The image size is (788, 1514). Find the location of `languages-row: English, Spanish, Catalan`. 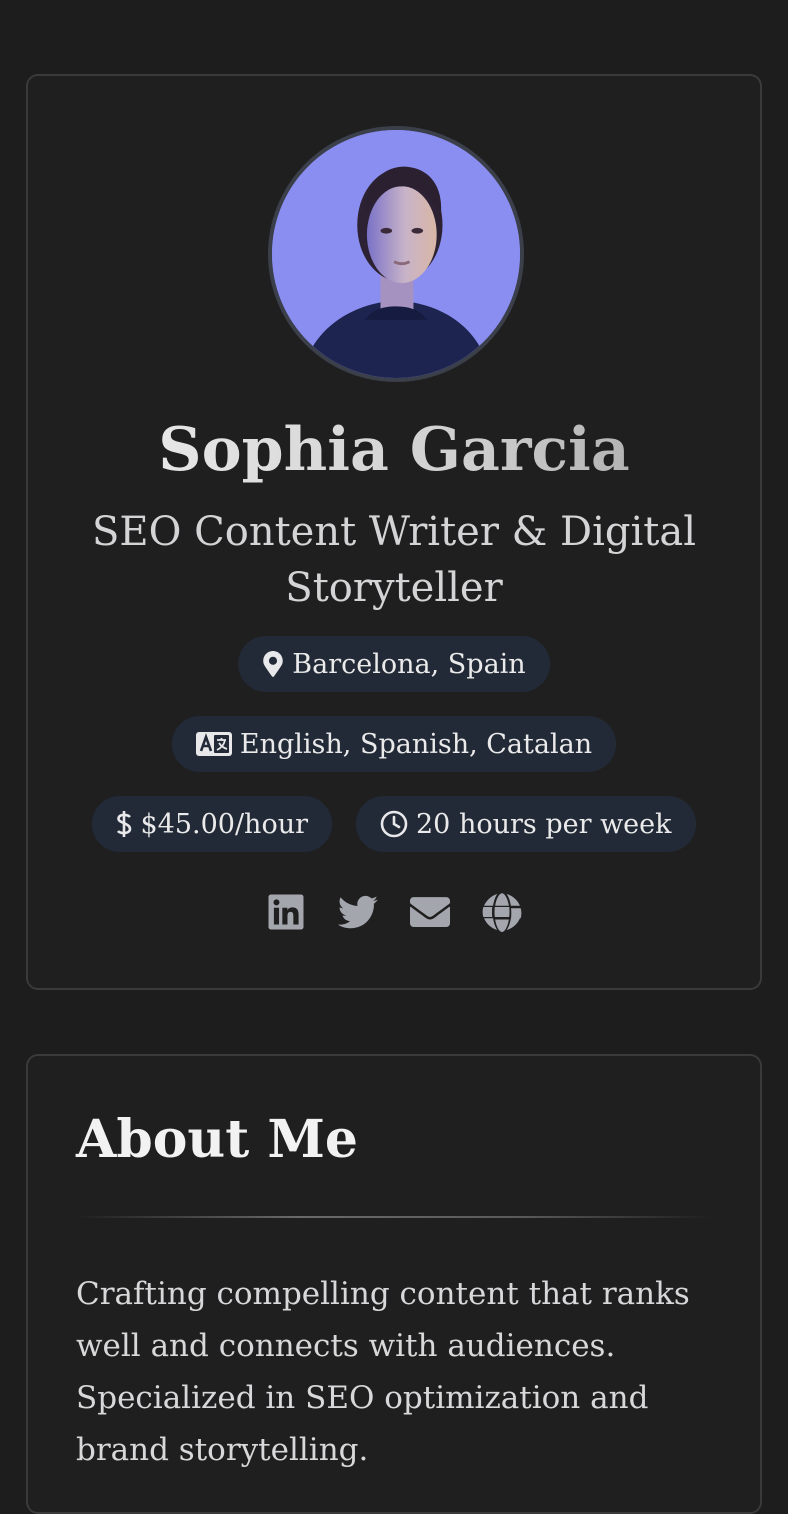

languages-row: English, Spanish, Catalan is located at coordinates (394, 744).